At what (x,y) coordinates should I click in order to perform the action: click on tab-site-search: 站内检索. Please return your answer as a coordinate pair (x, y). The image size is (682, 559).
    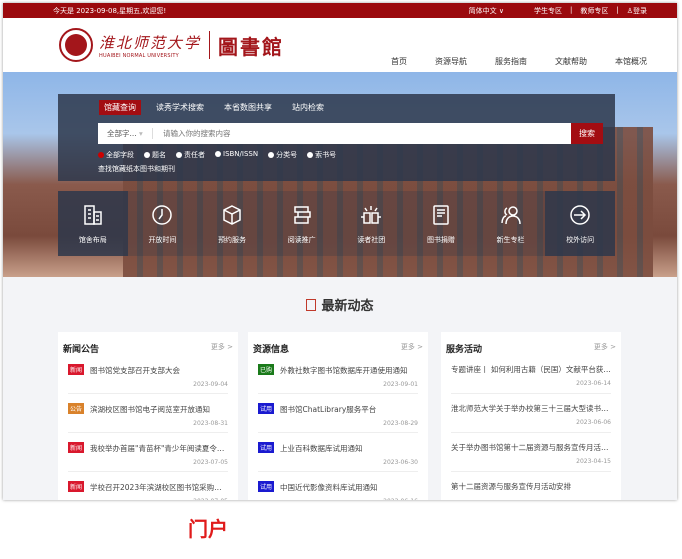
    Looking at the image, I should click on (308, 107).